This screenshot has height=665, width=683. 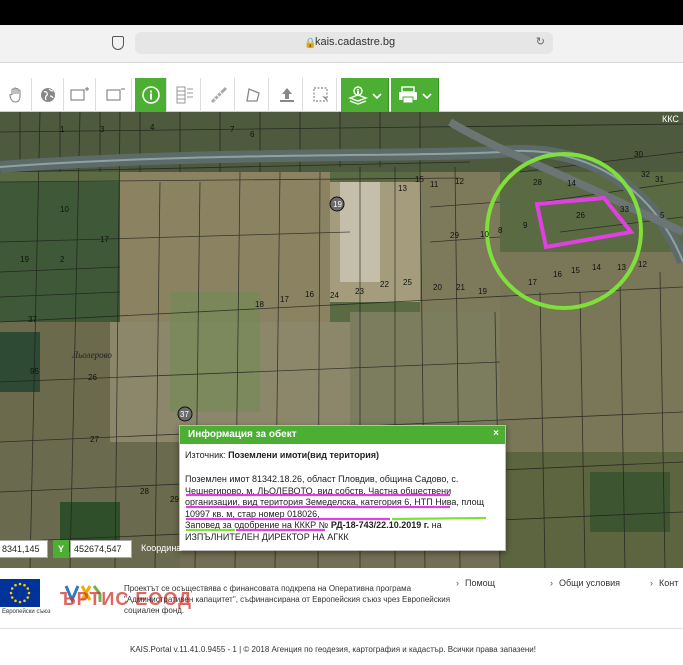 I want to click on measure-distance-icon, so click(x=219, y=95).